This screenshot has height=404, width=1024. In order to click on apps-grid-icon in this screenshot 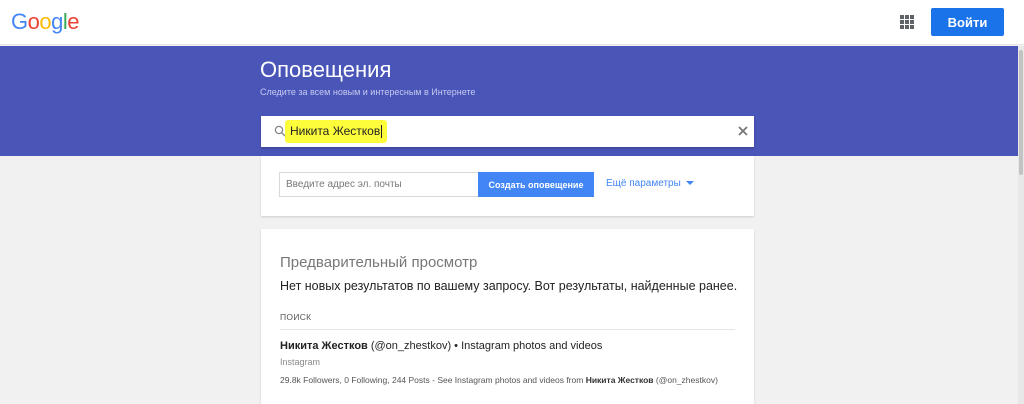, I will do `click(907, 22)`.